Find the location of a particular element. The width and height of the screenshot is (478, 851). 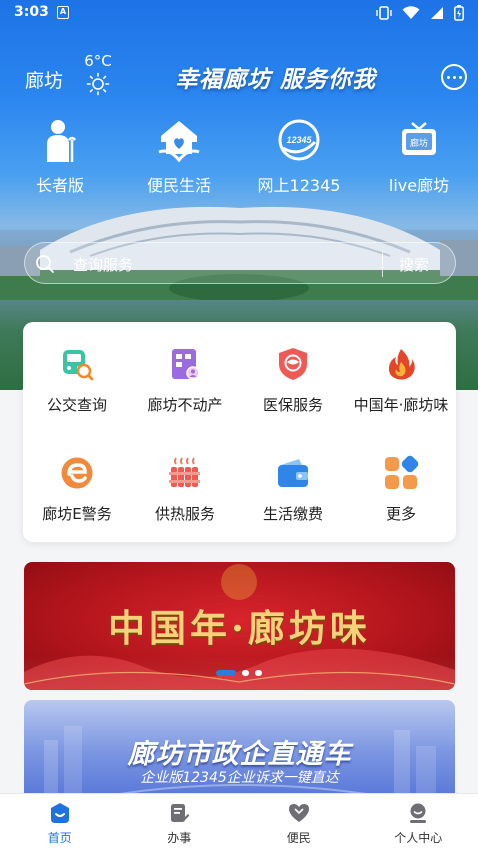

elder-icon is located at coordinates (60, 140).